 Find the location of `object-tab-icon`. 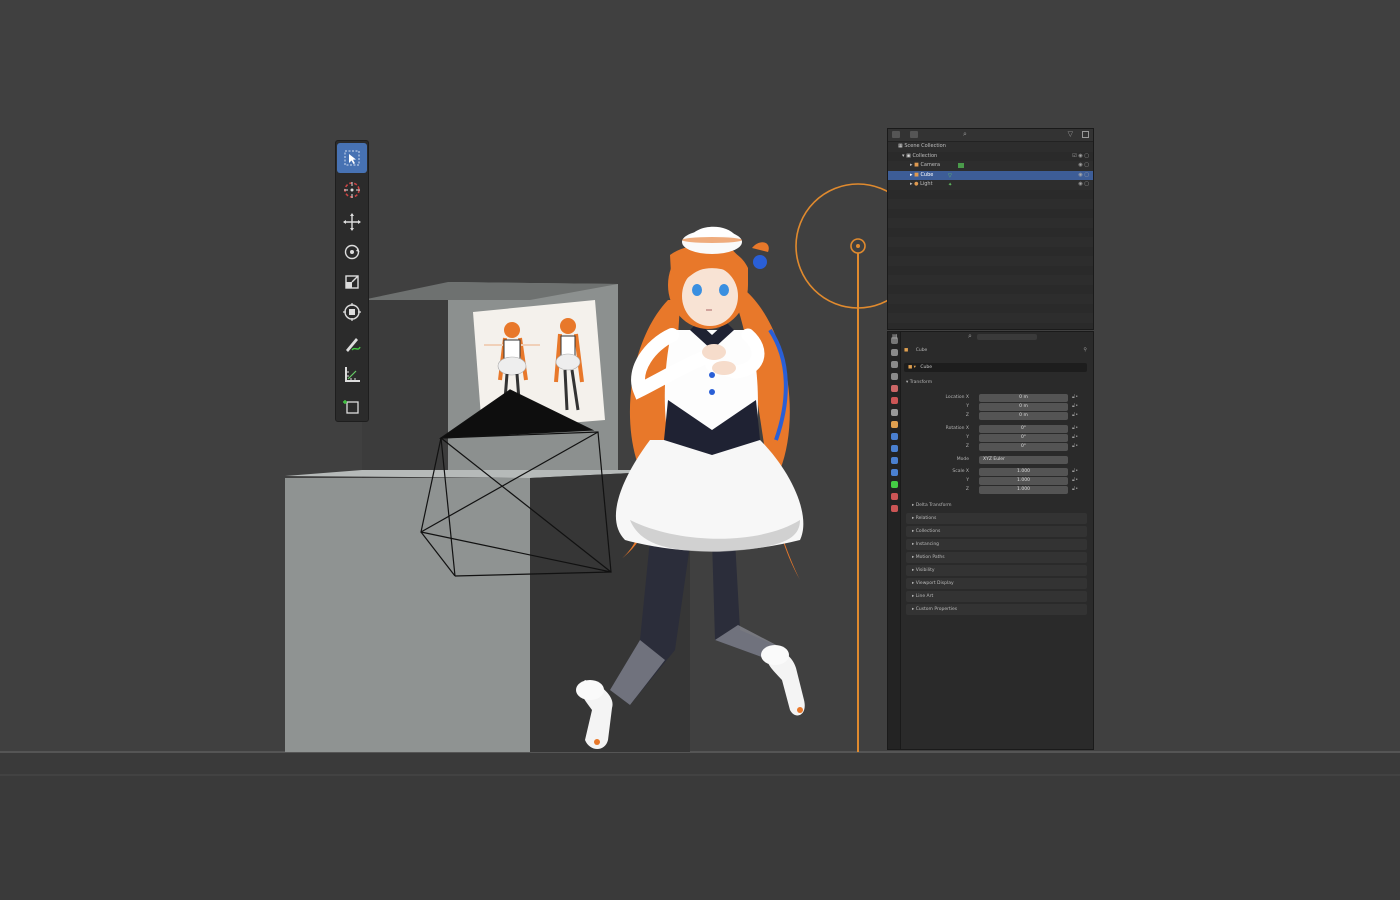

object-tab-icon is located at coordinates (894, 424).